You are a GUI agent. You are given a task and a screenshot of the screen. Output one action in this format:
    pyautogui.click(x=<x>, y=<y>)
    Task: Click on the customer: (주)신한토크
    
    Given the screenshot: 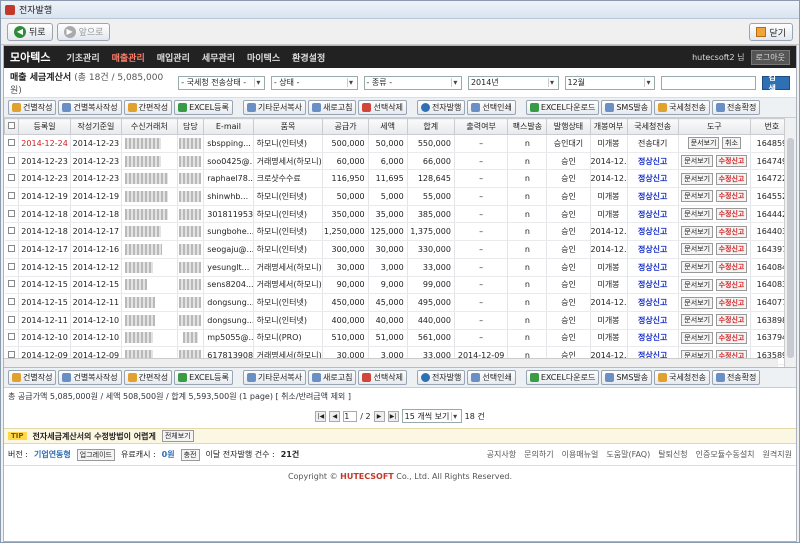 What is the action you would take?
    pyautogui.click(x=149, y=196)
    